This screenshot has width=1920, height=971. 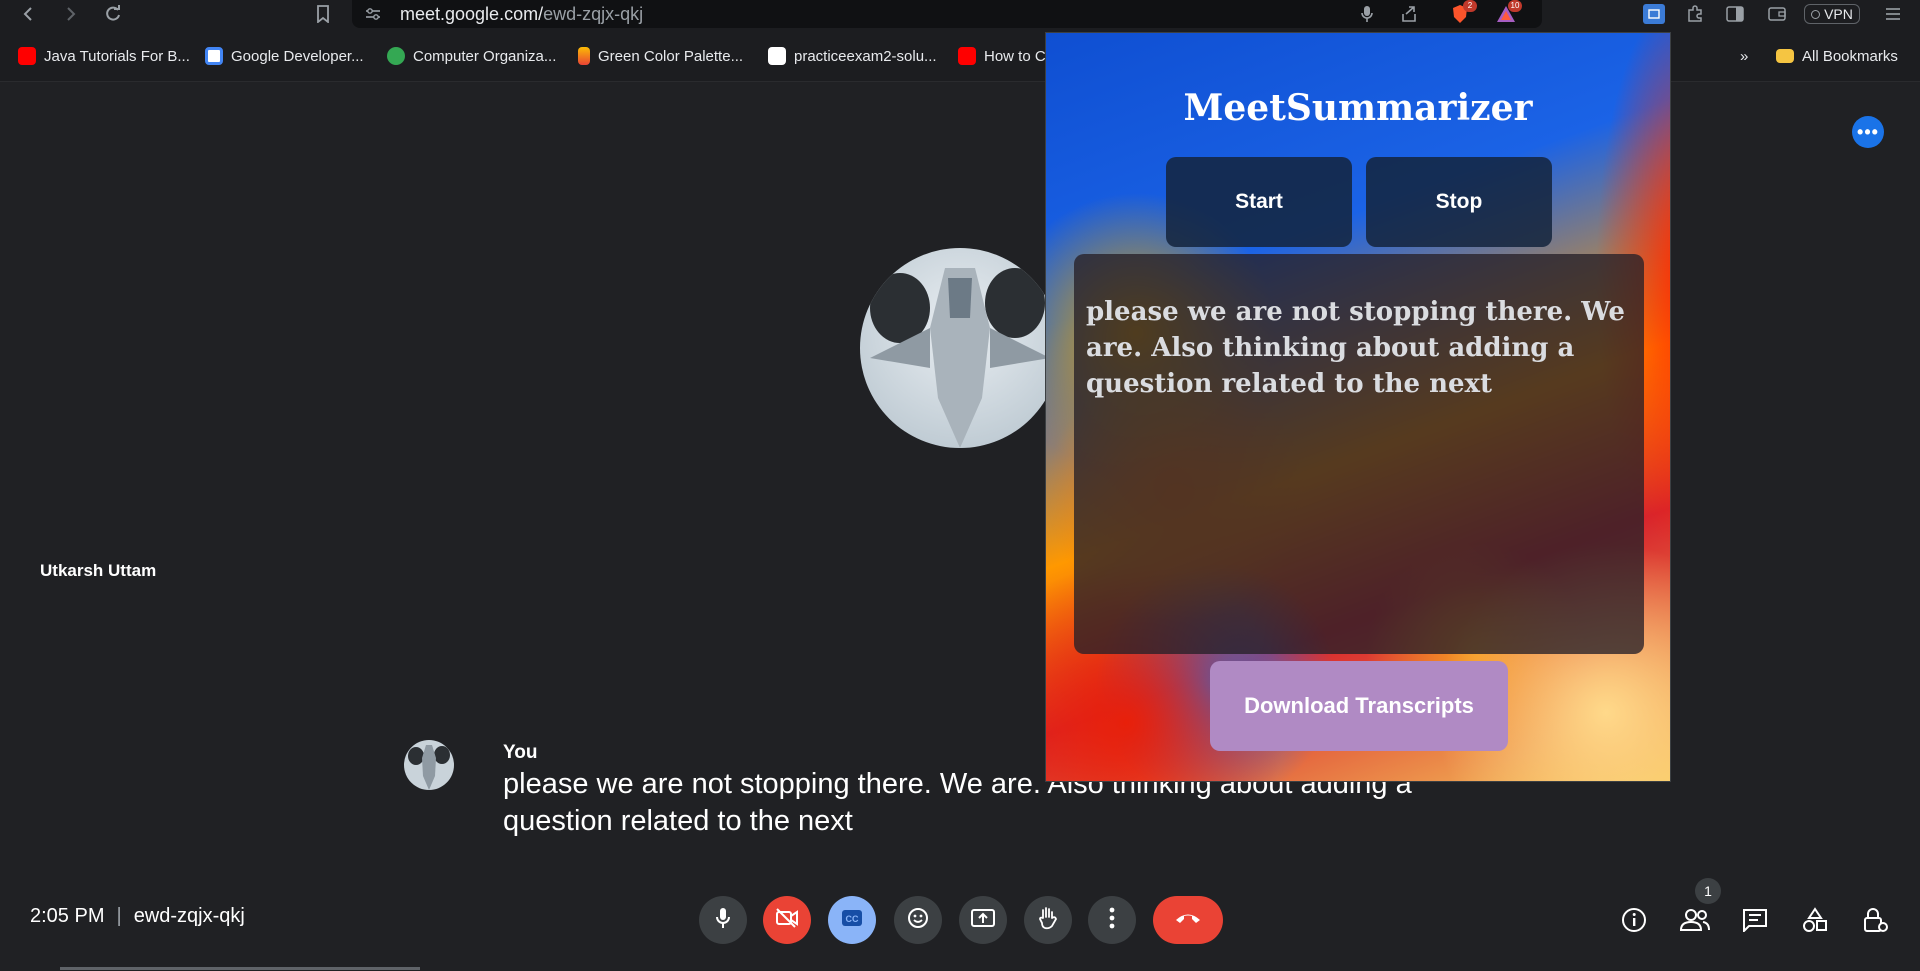 What do you see at coordinates (1515, 6) in the screenshot?
I see `brave-rewards-badge: 10` at bounding box center [1515, 6].